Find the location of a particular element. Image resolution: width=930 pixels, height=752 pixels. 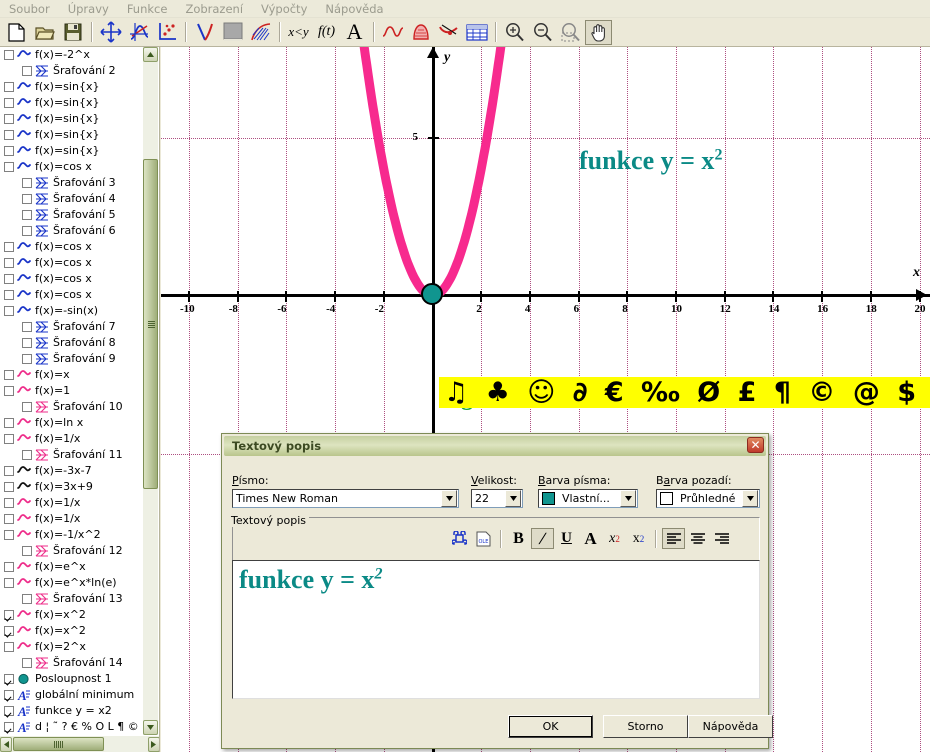

list-item: f(x)=-3x-7 is located at coordinates (72, 471).